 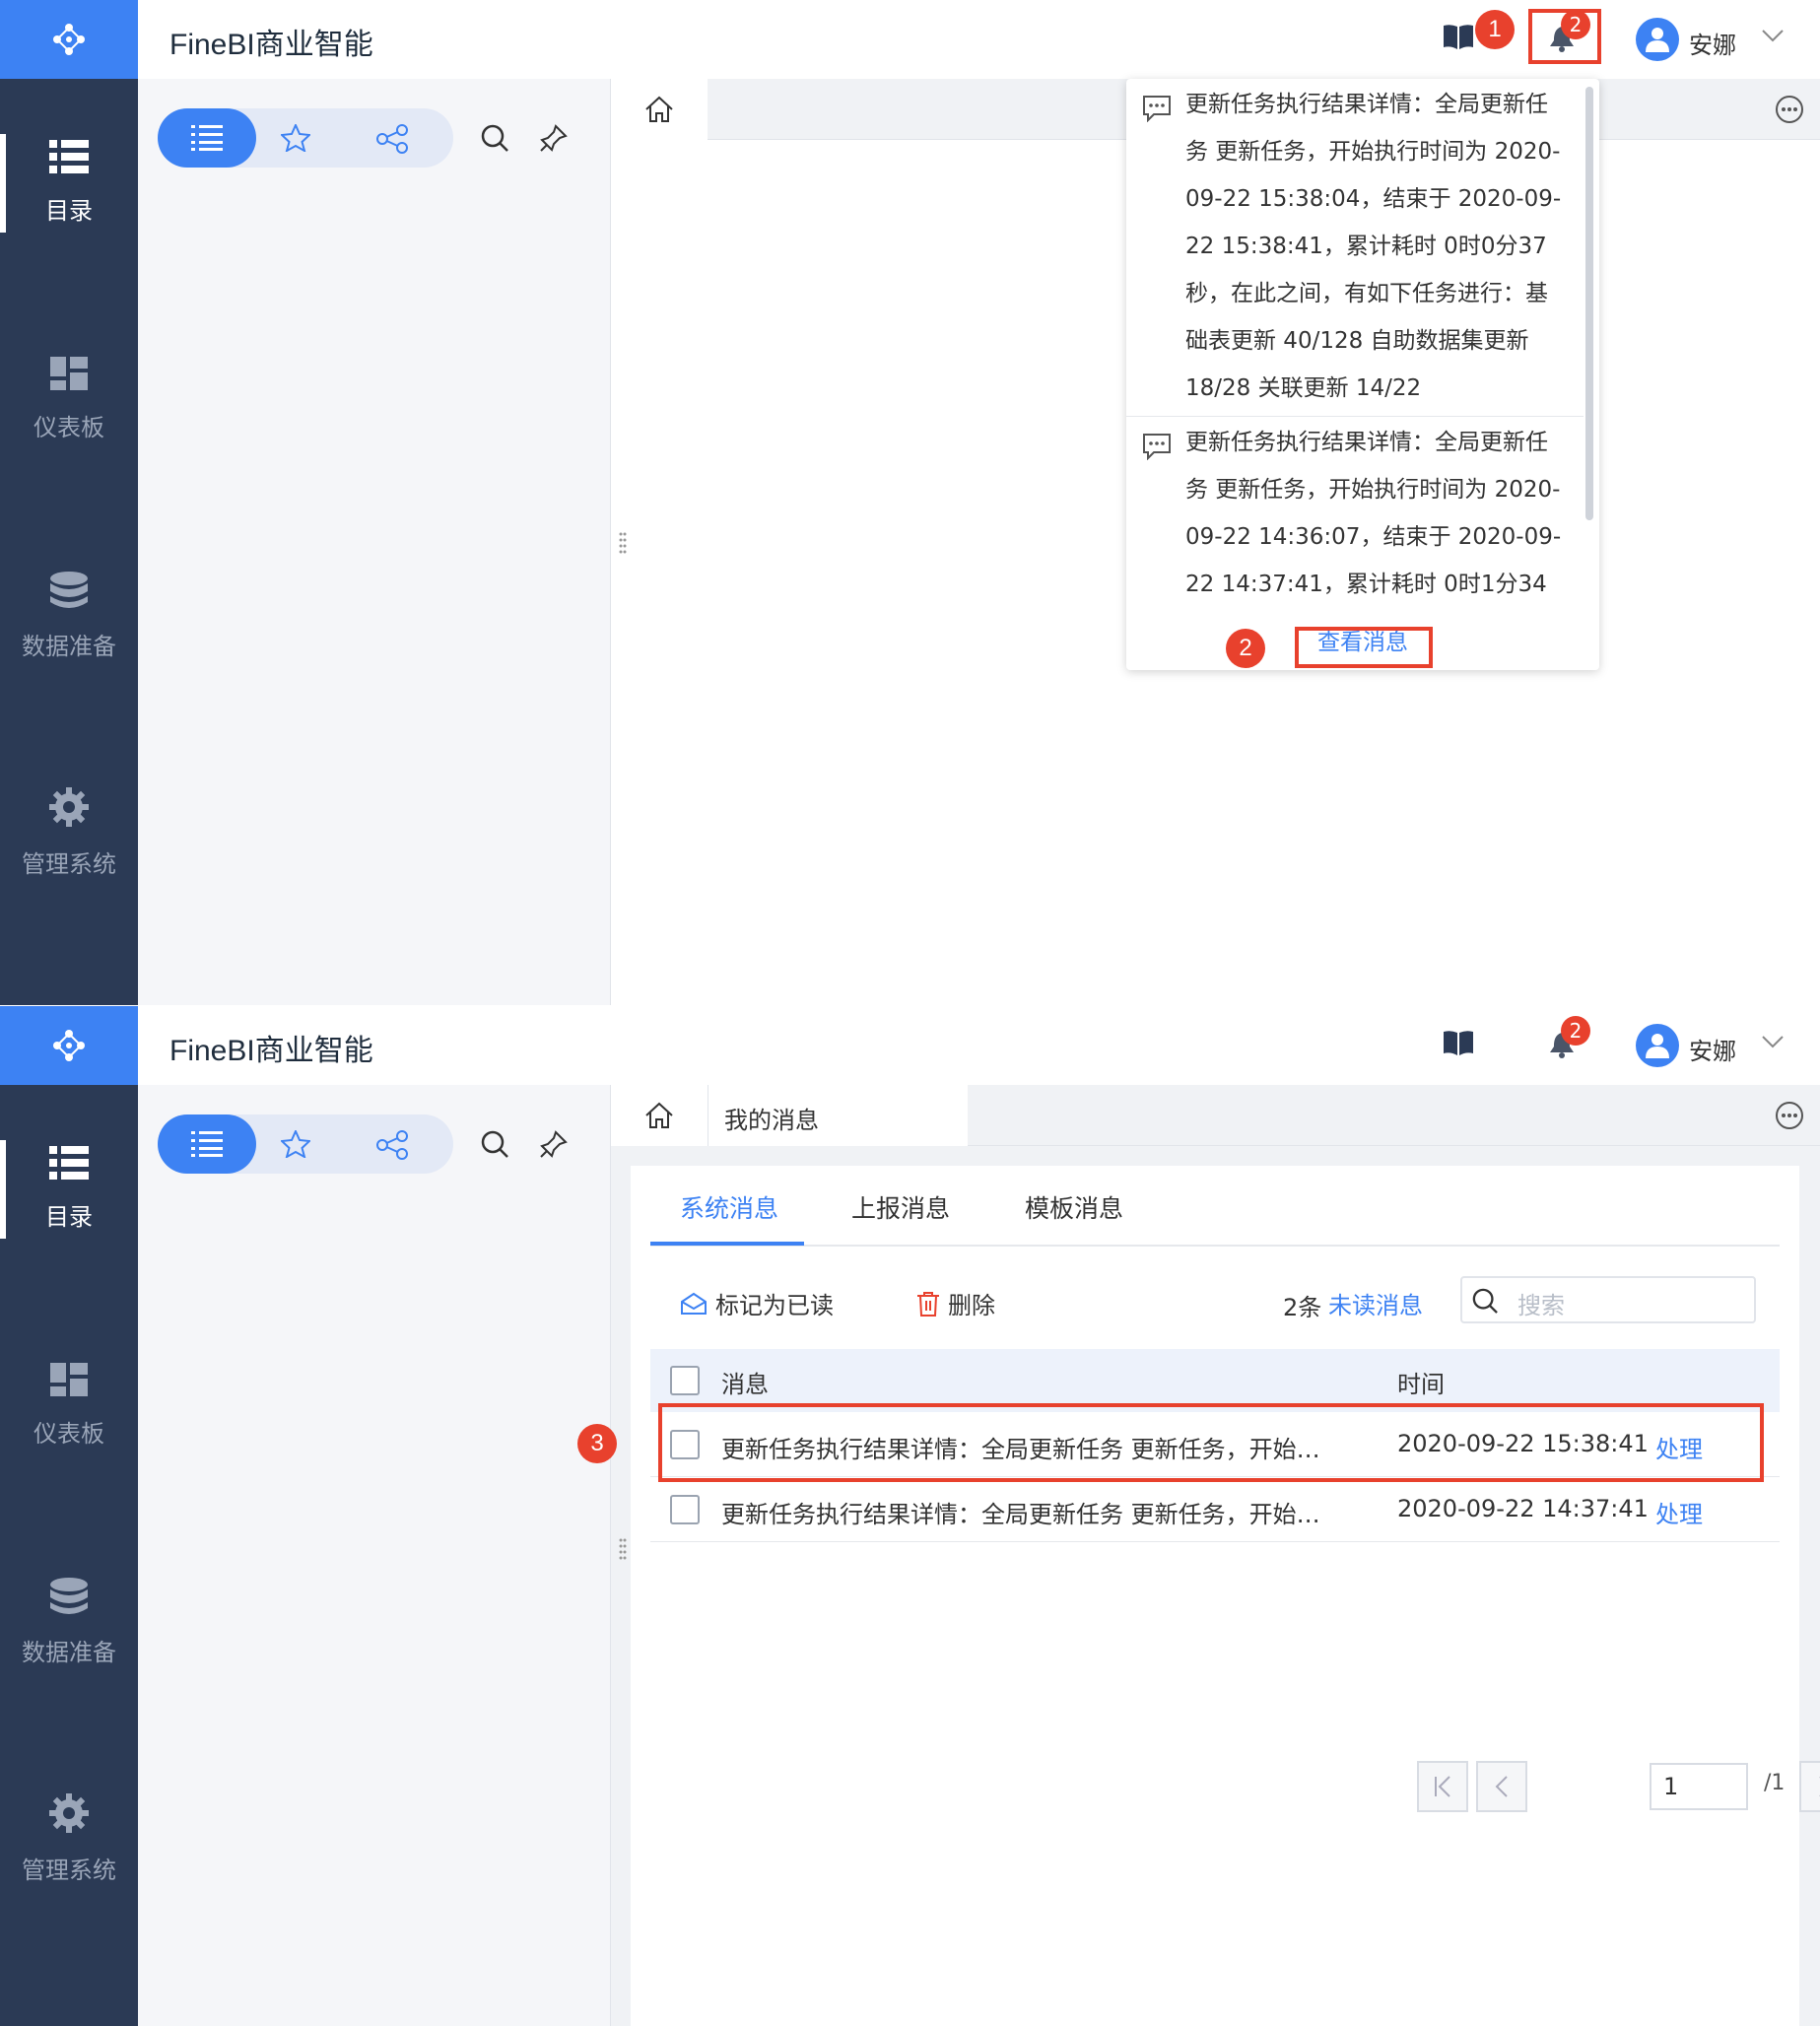 I want to click on directory-view-switch, so click(x=305, y=138).